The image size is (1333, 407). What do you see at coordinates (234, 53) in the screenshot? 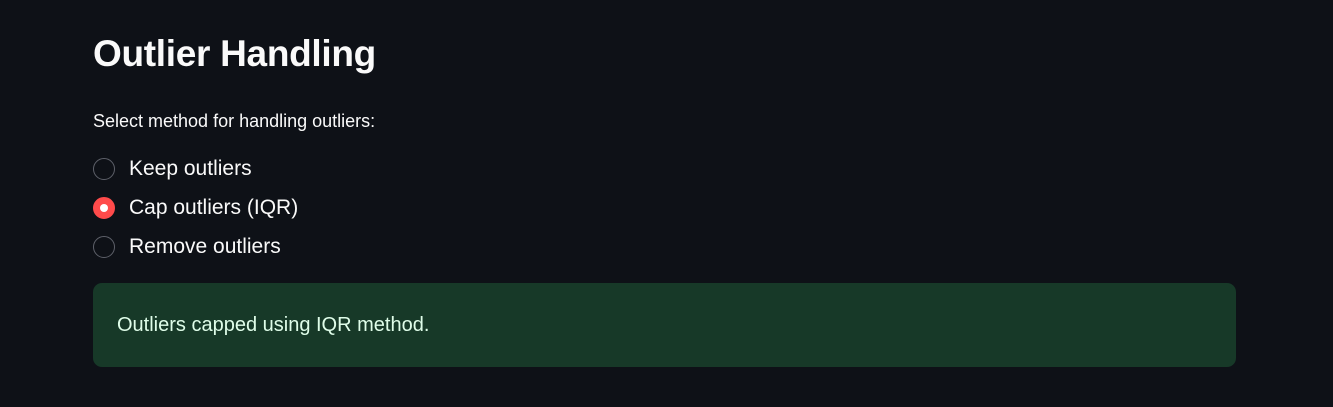
I see `page-title: Outlier Handling` at bounding box center [234, 53].